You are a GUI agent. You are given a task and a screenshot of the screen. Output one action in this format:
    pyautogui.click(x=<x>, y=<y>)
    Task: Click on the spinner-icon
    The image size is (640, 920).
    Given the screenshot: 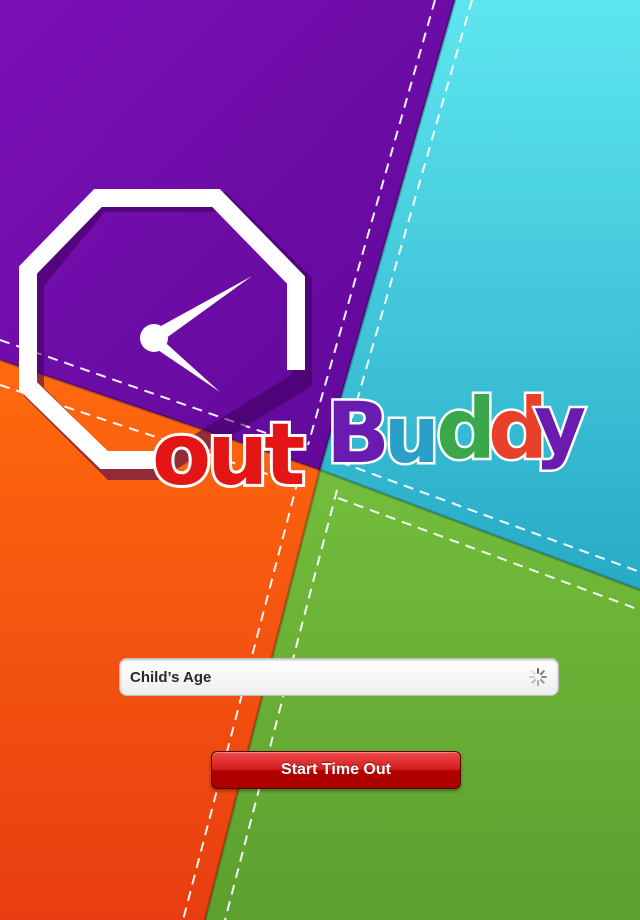 What is the action you would take?
    pyautogui.click(x=538, y=677)
    